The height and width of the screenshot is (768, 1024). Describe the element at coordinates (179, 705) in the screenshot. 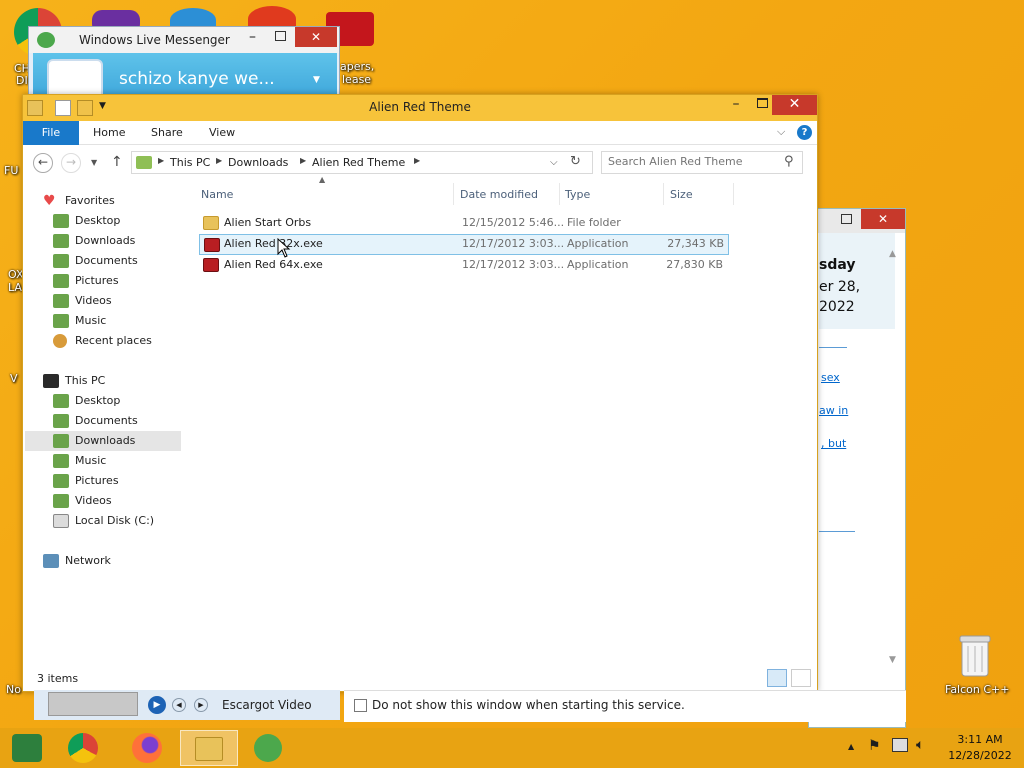

I see `previous-icon: ◀` at that location.